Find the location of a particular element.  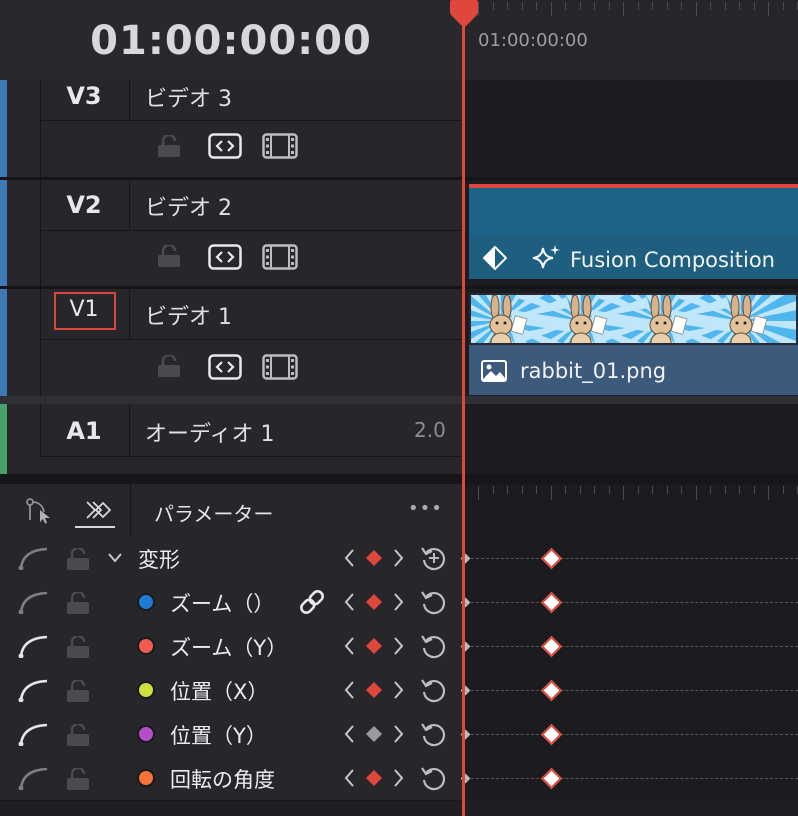

track-header-a1: A1 オーディオ 1 2.0 is located at coordinates (231, 439).